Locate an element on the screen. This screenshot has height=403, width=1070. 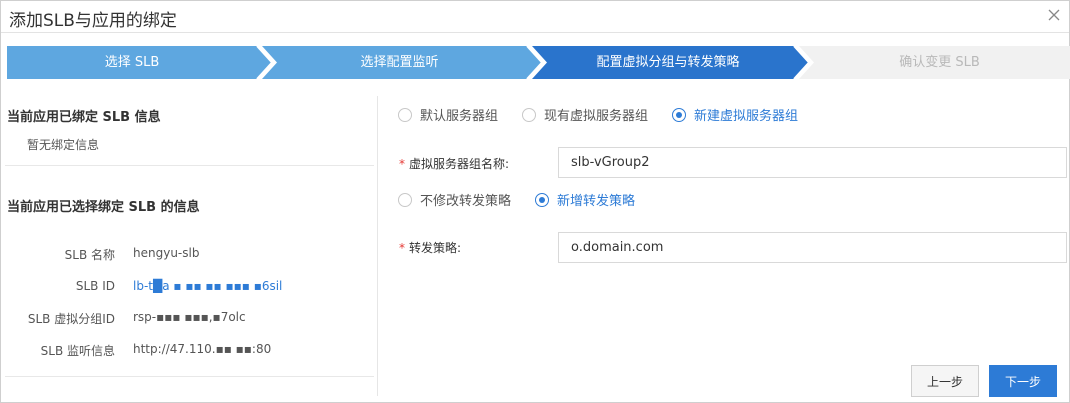
server-group-radio-group: 默认服务器组 现有虚拟服务器组 新建虚拟服务器组 is located at coordinates (610, 114).